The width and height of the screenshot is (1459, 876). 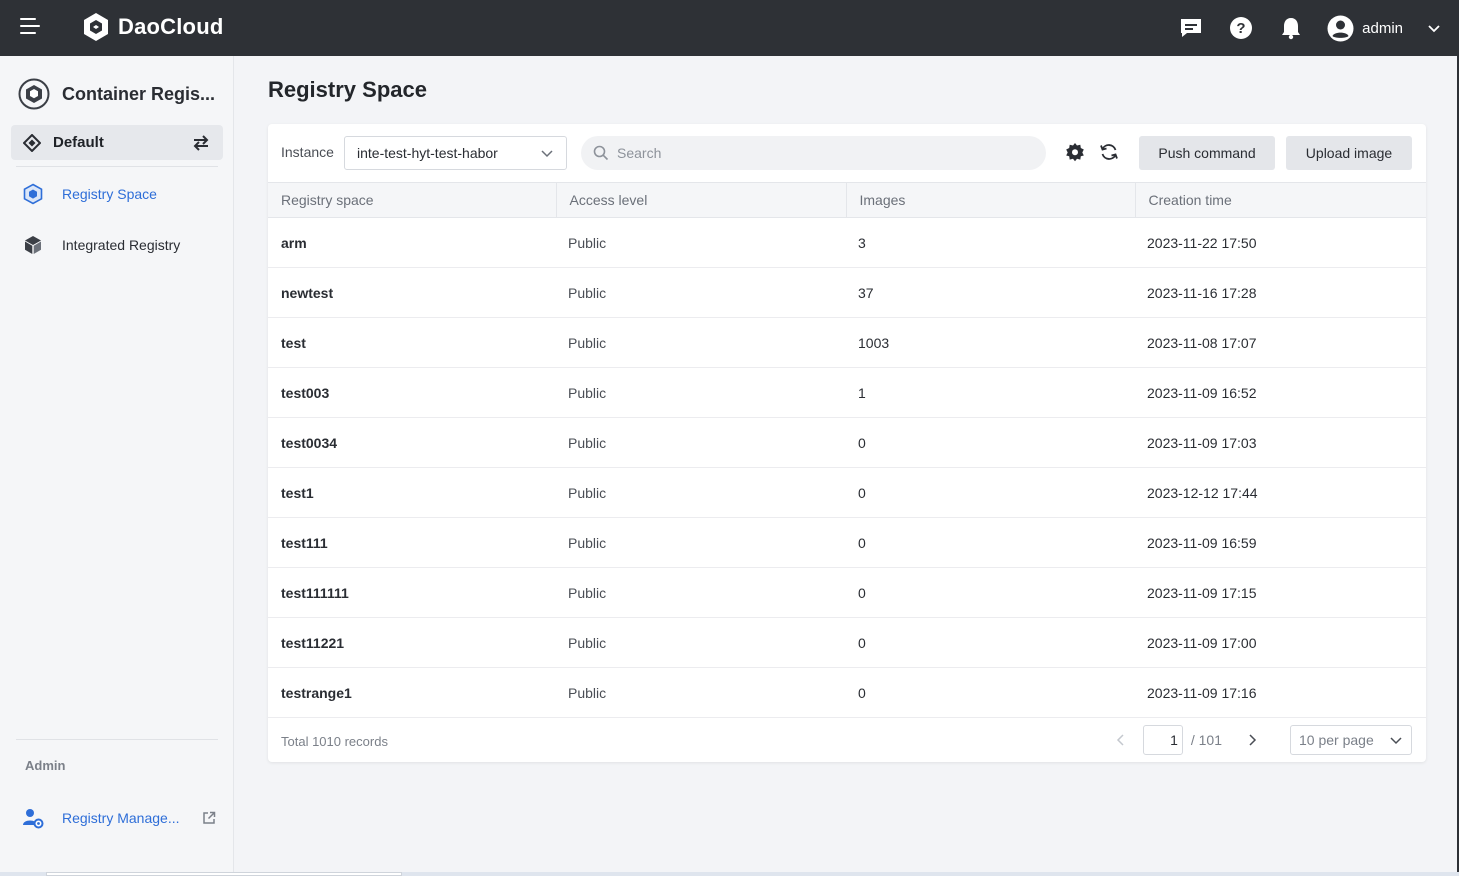 I want to click on column-header-images: Images, so click(x=990, y=200).